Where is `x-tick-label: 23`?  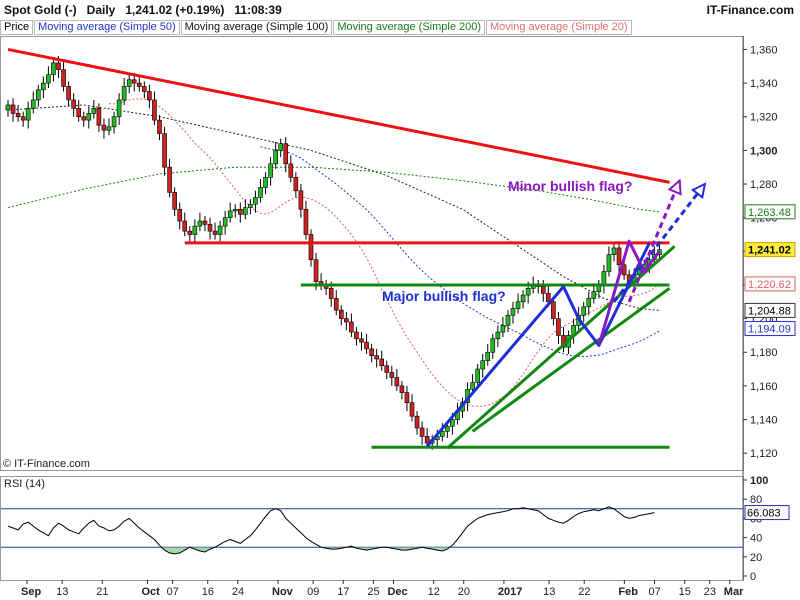
x-tick-label: 23 is located at coordinates (710, 592).